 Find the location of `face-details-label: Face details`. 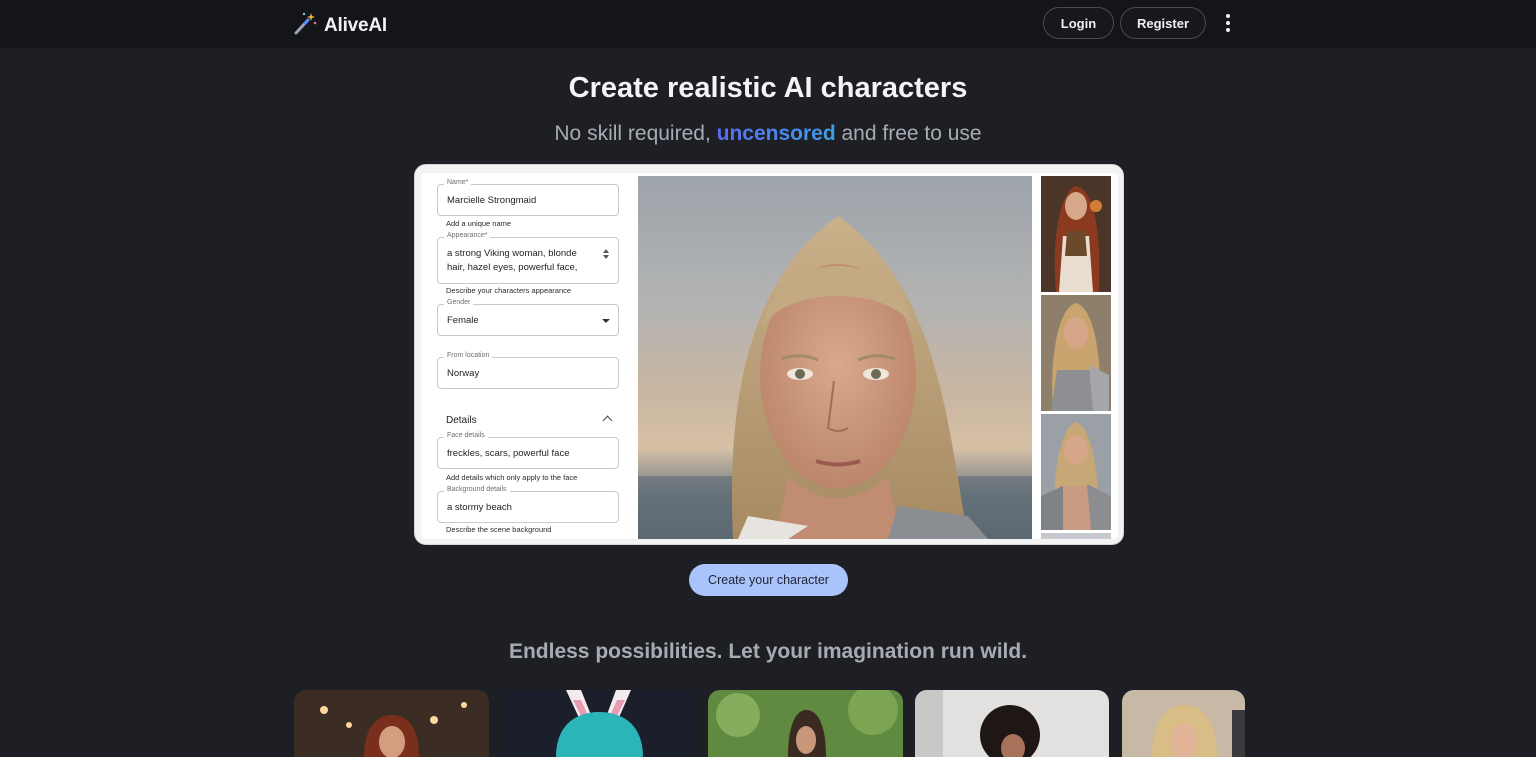

face-details-label: Face details is located at coordinates (466, 435).